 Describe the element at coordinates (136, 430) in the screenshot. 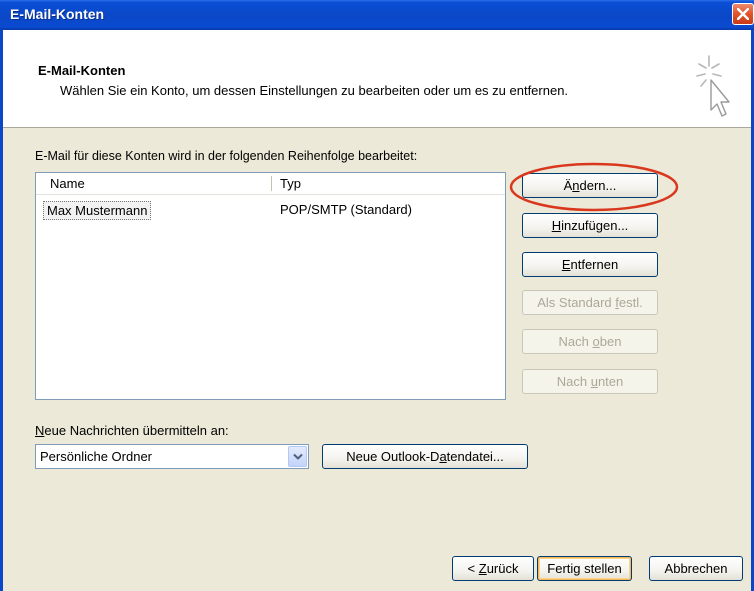

I see `deliver-label-rest: eue Nachrichten übermitteln an:` at that location.